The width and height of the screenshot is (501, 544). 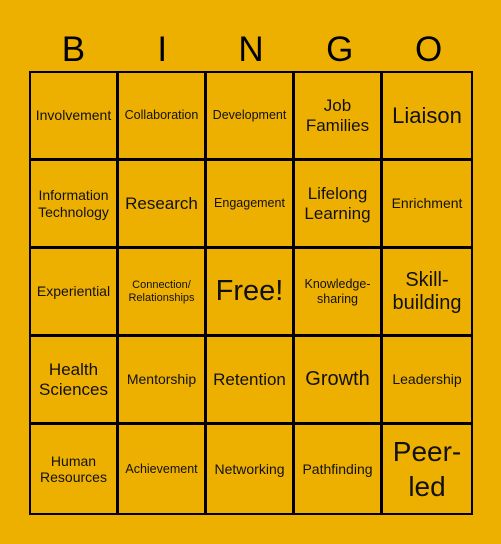 I want to click on free-space-cell: Free!, so click(x=251, y=293).